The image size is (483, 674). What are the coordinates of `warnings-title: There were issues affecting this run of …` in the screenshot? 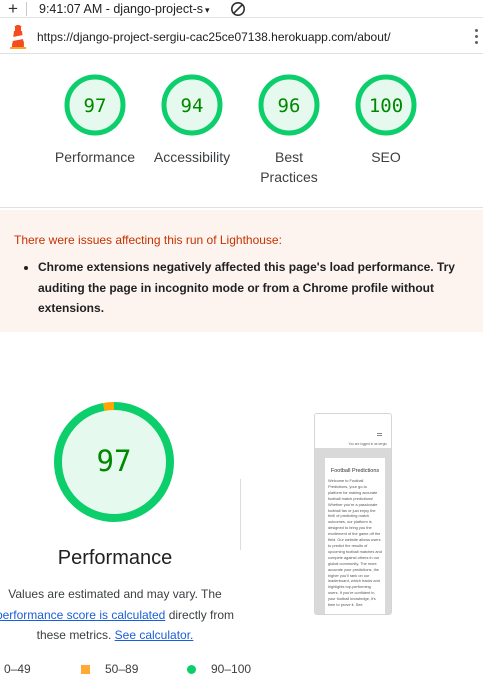 It's located at (148, 240).